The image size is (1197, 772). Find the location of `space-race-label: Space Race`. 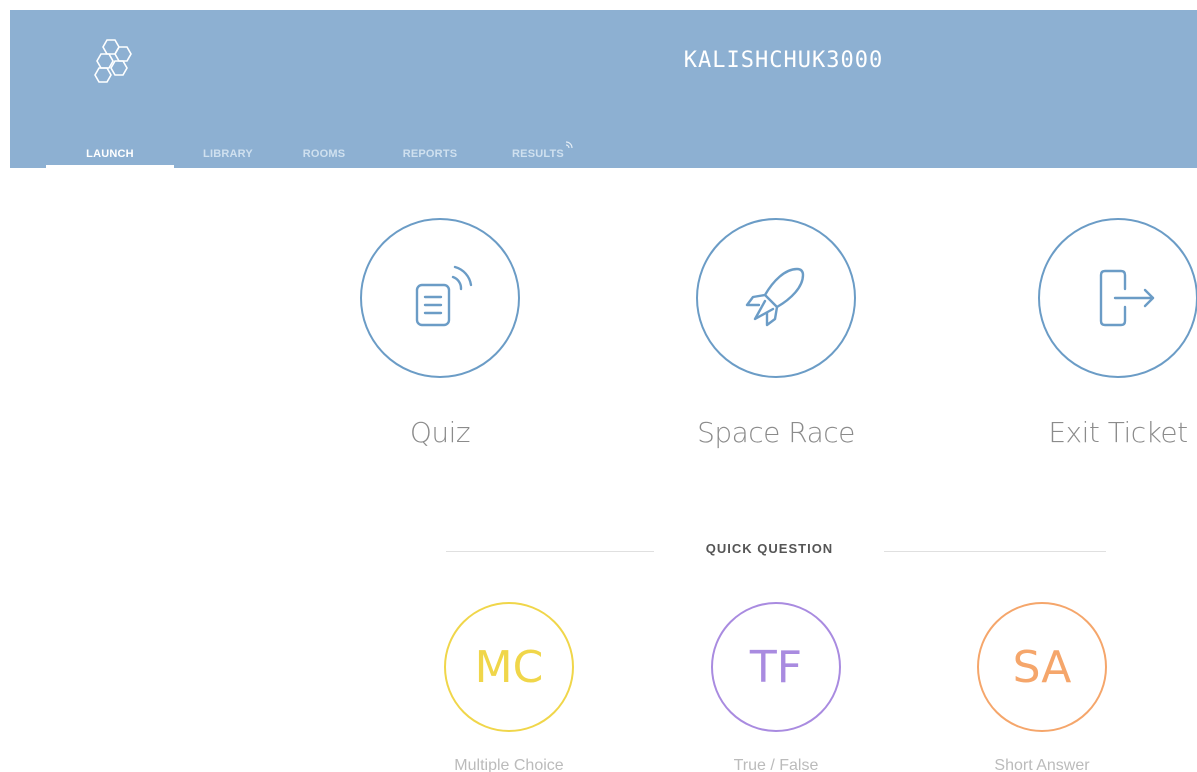

space-race-label: Space Race is located at coordinates (776, 432).